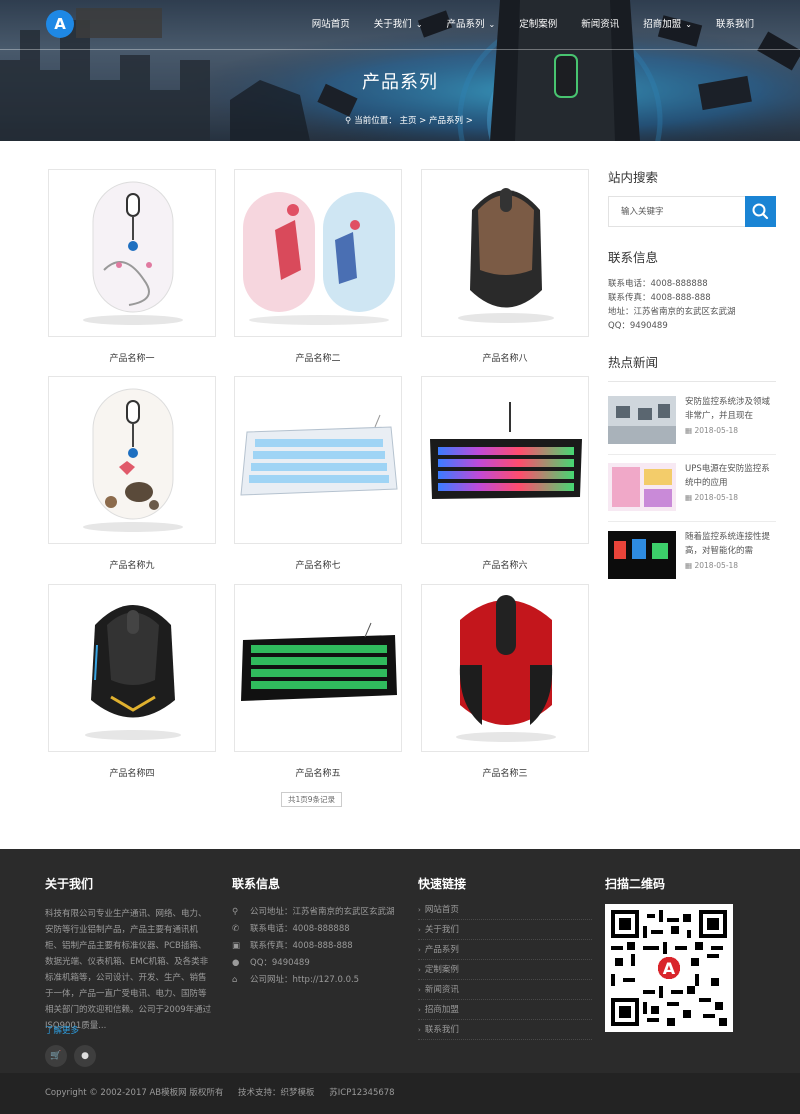  Describe the element at coordinates (735, 25) in the screenshot. I see `nav-item-contact: 联系我们` at that location.